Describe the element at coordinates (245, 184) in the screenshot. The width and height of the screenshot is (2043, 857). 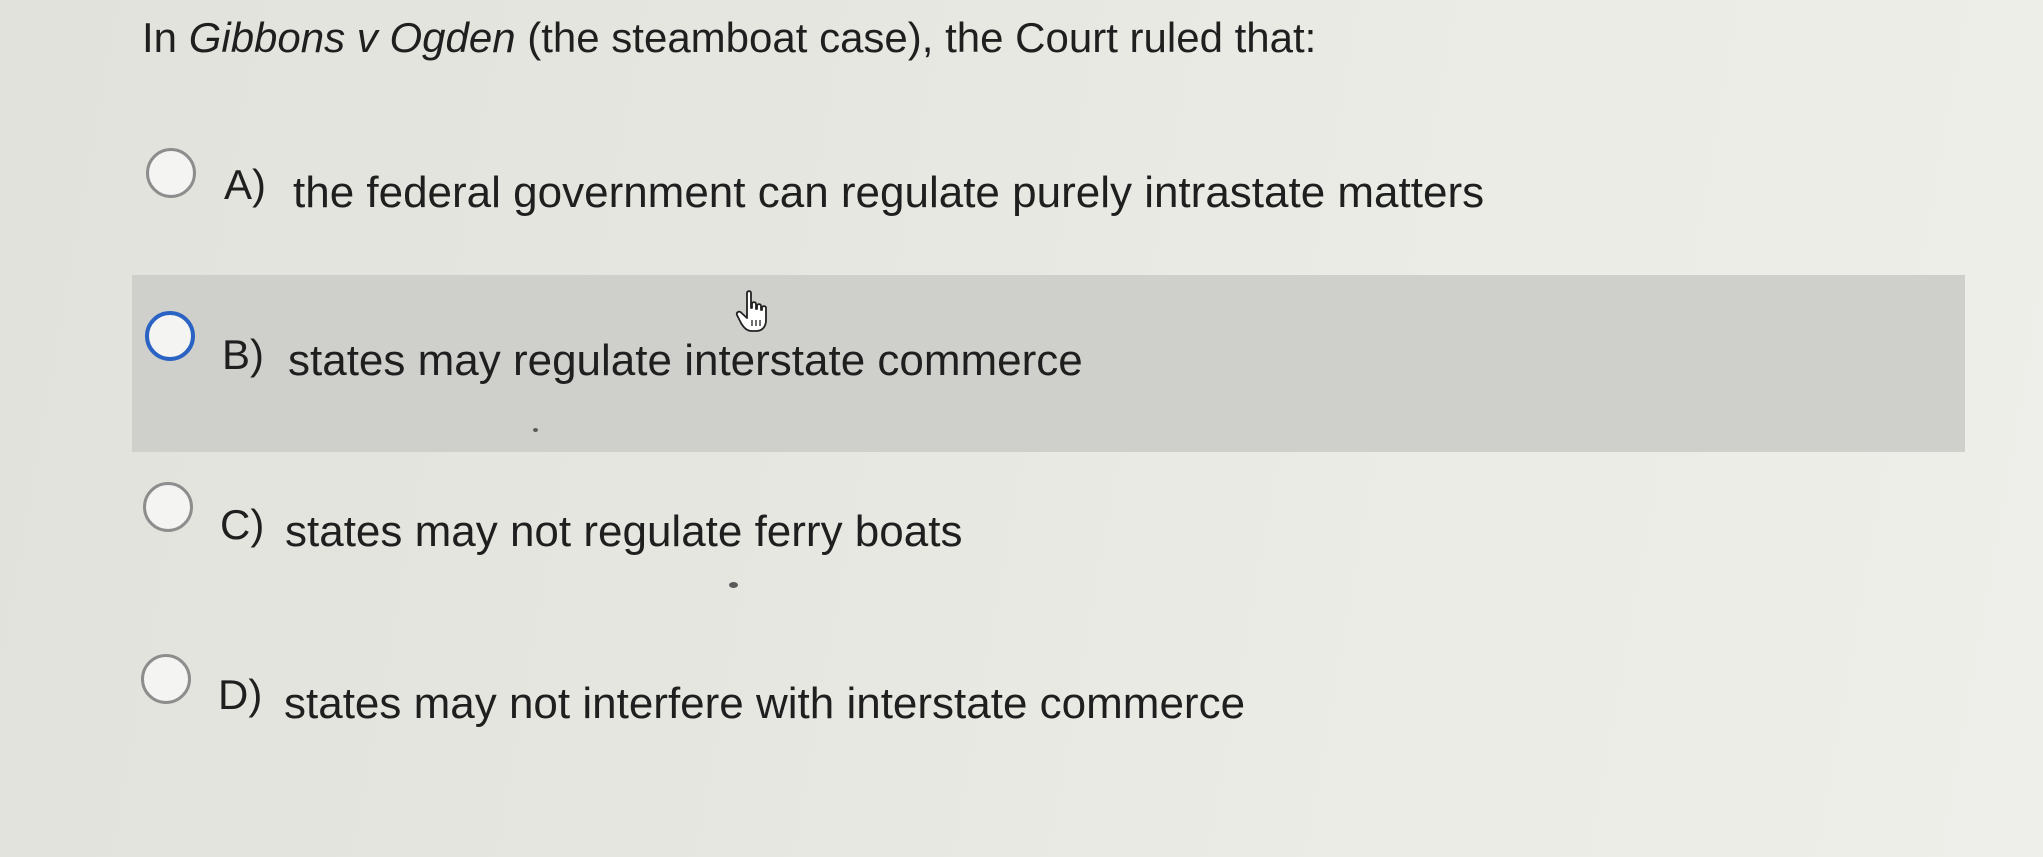
I see `option-letter: A)` at that location.